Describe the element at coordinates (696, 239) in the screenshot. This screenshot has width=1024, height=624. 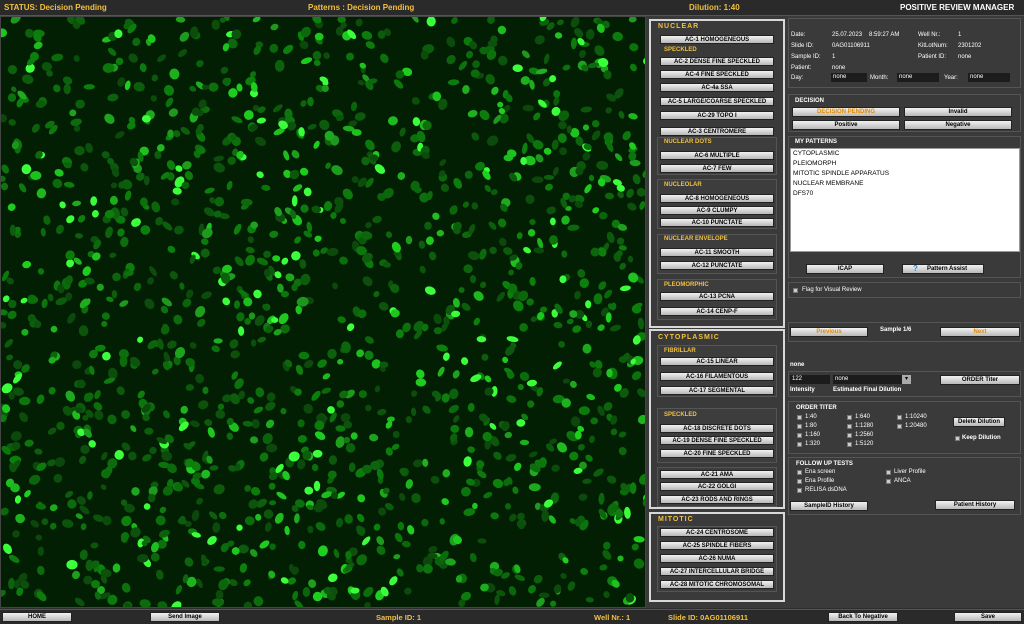
I see `nuclear-envelope-title: NUCLEAR ENVELOPE` at that location.